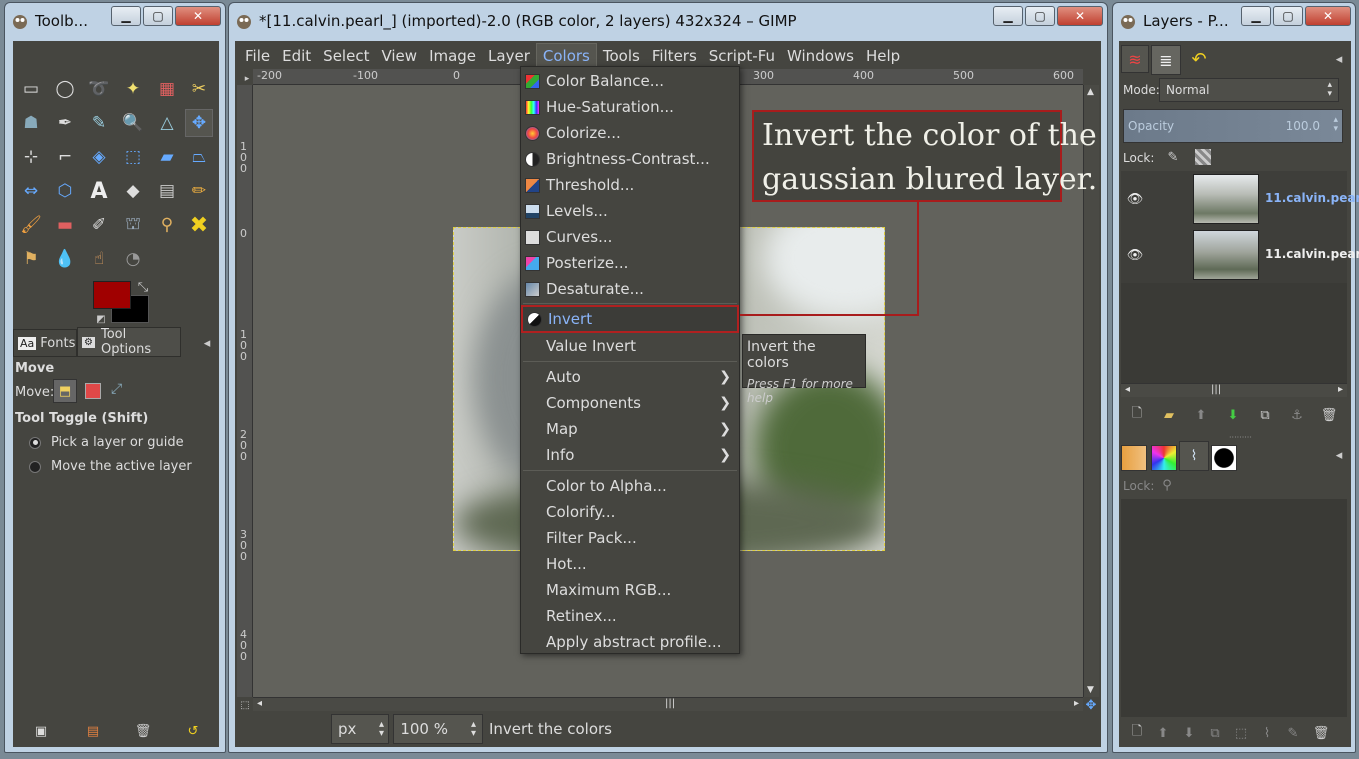 Image resolution: width=1359 pixels, height=759 pixels. Describe the element at coordinates (1090, 92) in the screenshot. I see `scroll-up-arrow-icon: ▲` at that location.